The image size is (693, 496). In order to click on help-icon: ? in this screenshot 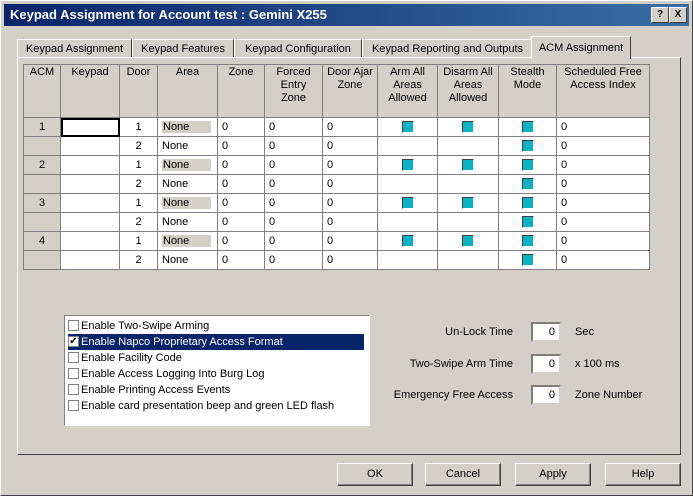, I will do `click(660, 15)`.